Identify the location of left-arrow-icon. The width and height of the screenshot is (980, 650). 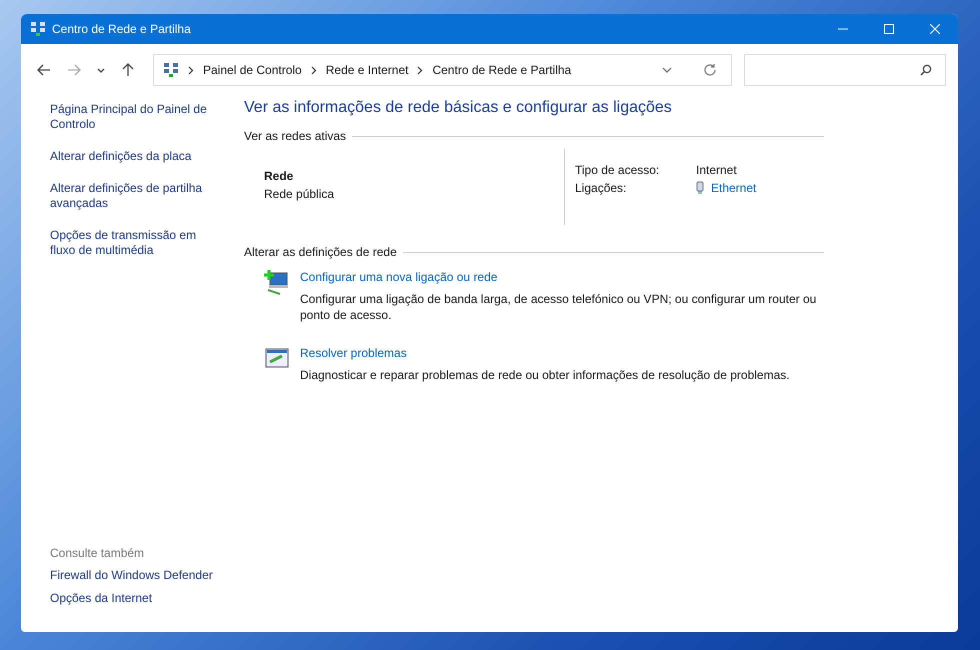
(44, 70).